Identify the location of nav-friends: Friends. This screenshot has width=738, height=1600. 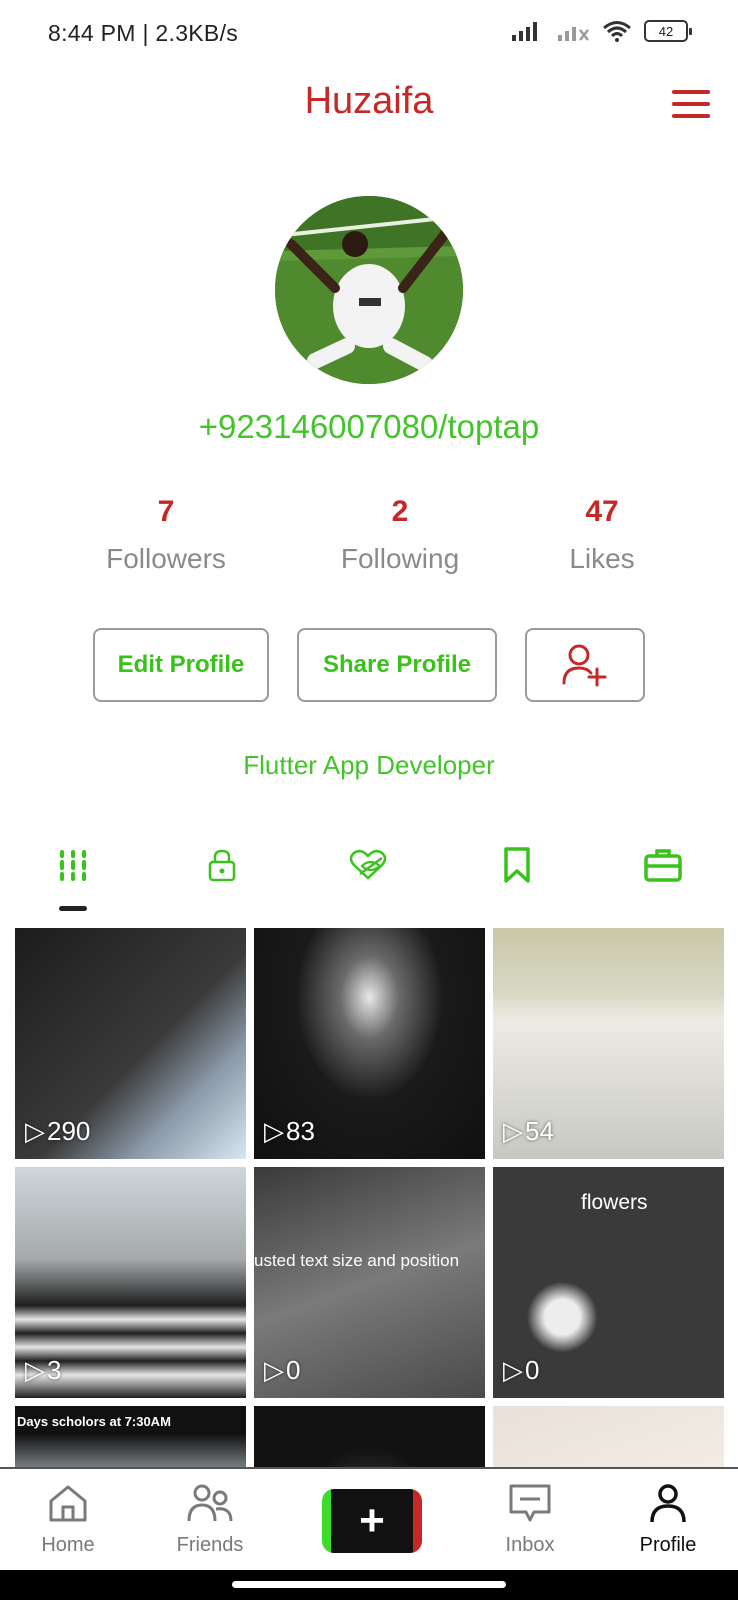
(210, 1520).